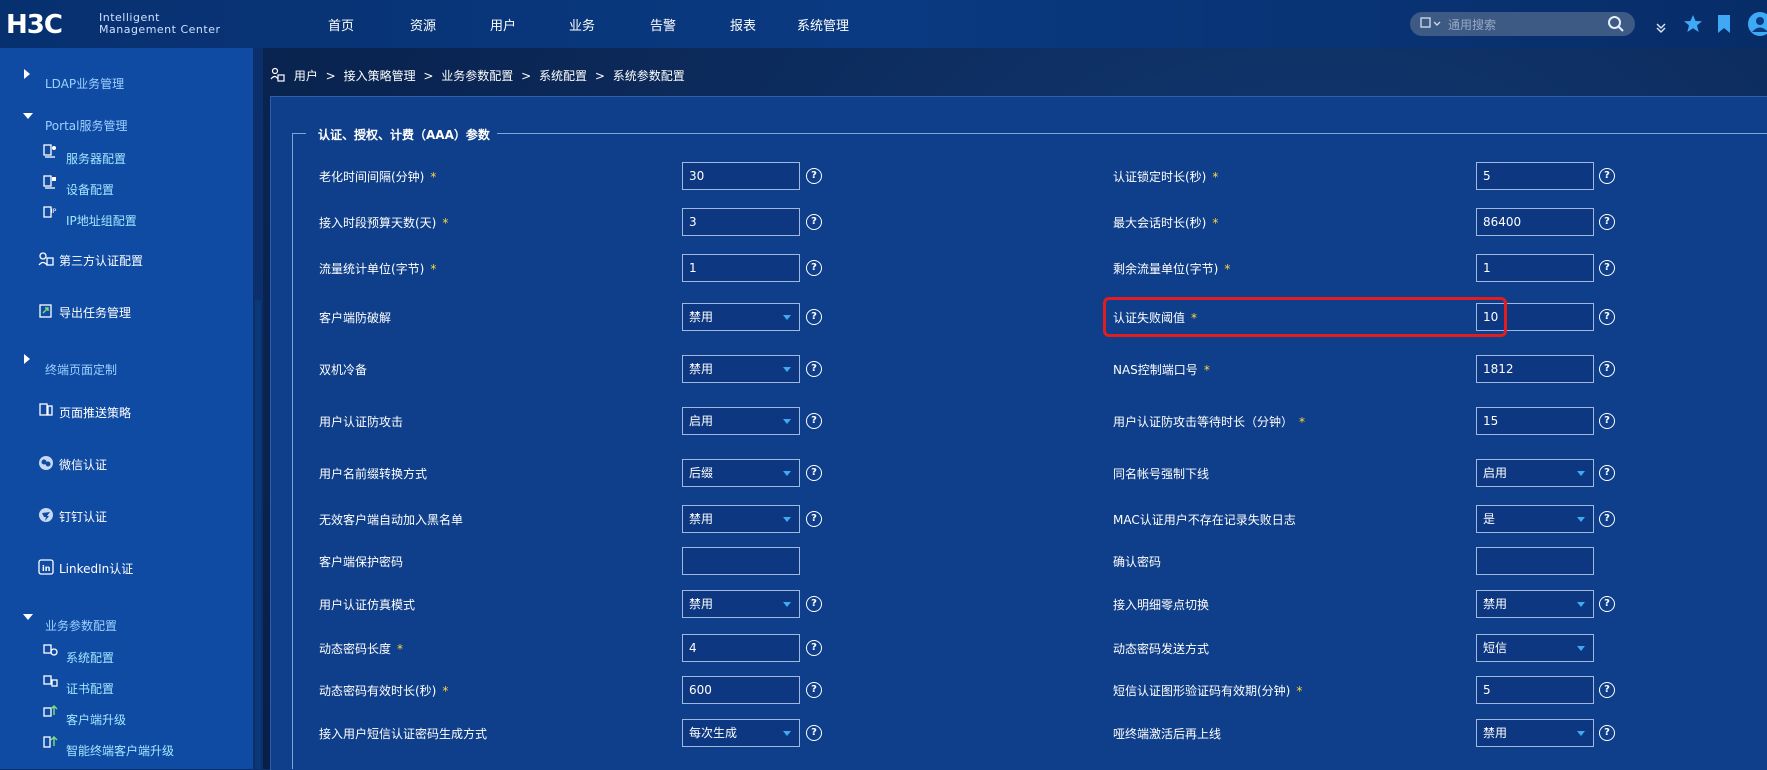  I want to click on sidebar-item-certificate-config: 证书配置, so click(90, 688).